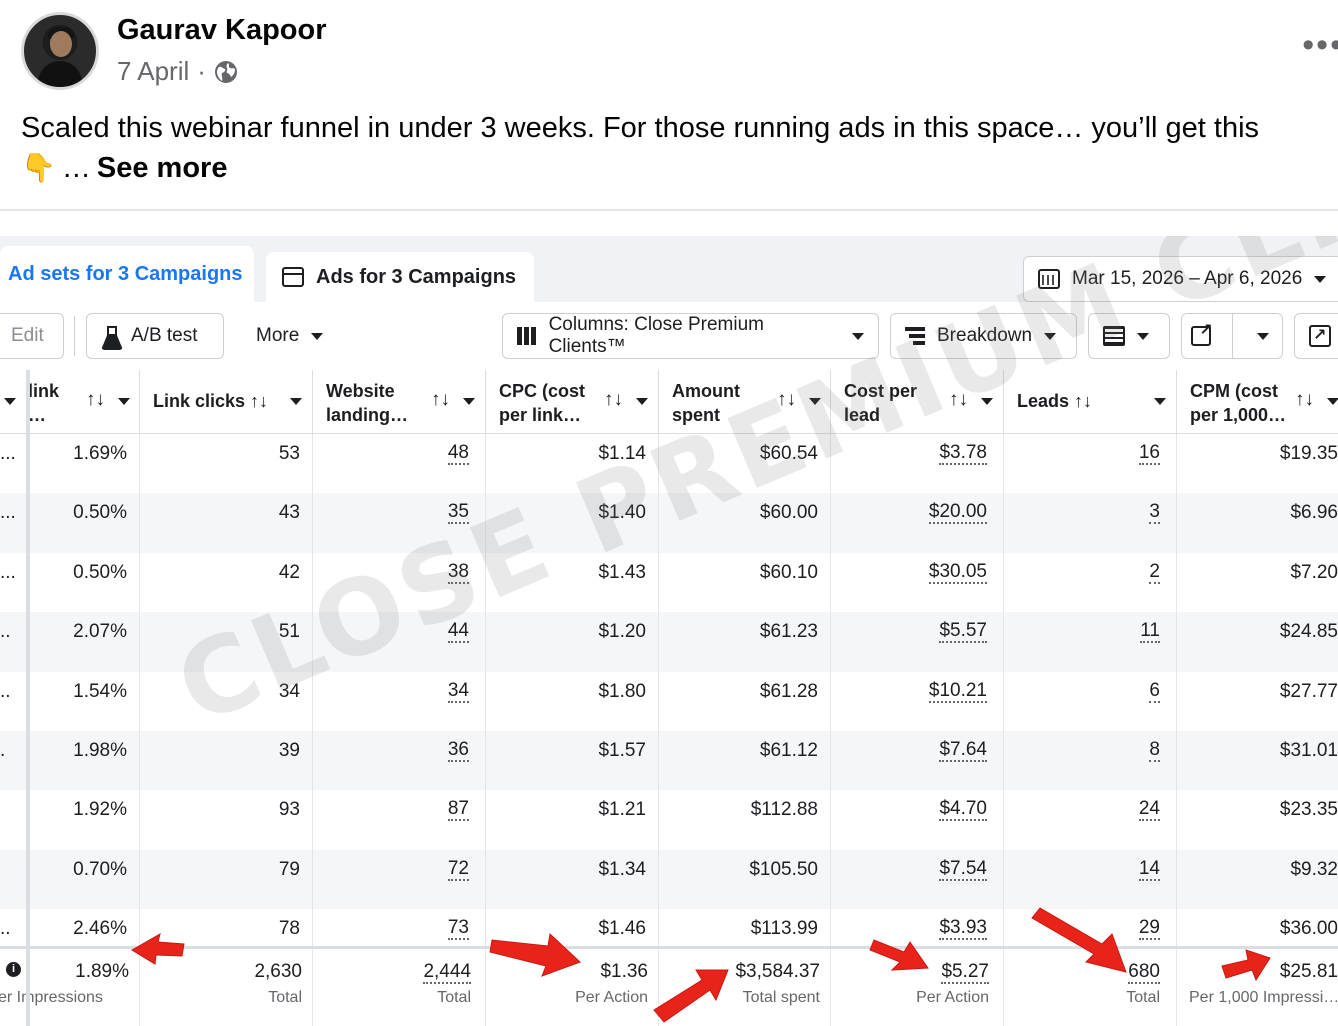  Describe the element at coordinates (1090, 402) in the screenshot. I see `header-leads: Leads ↑↓` at that location.